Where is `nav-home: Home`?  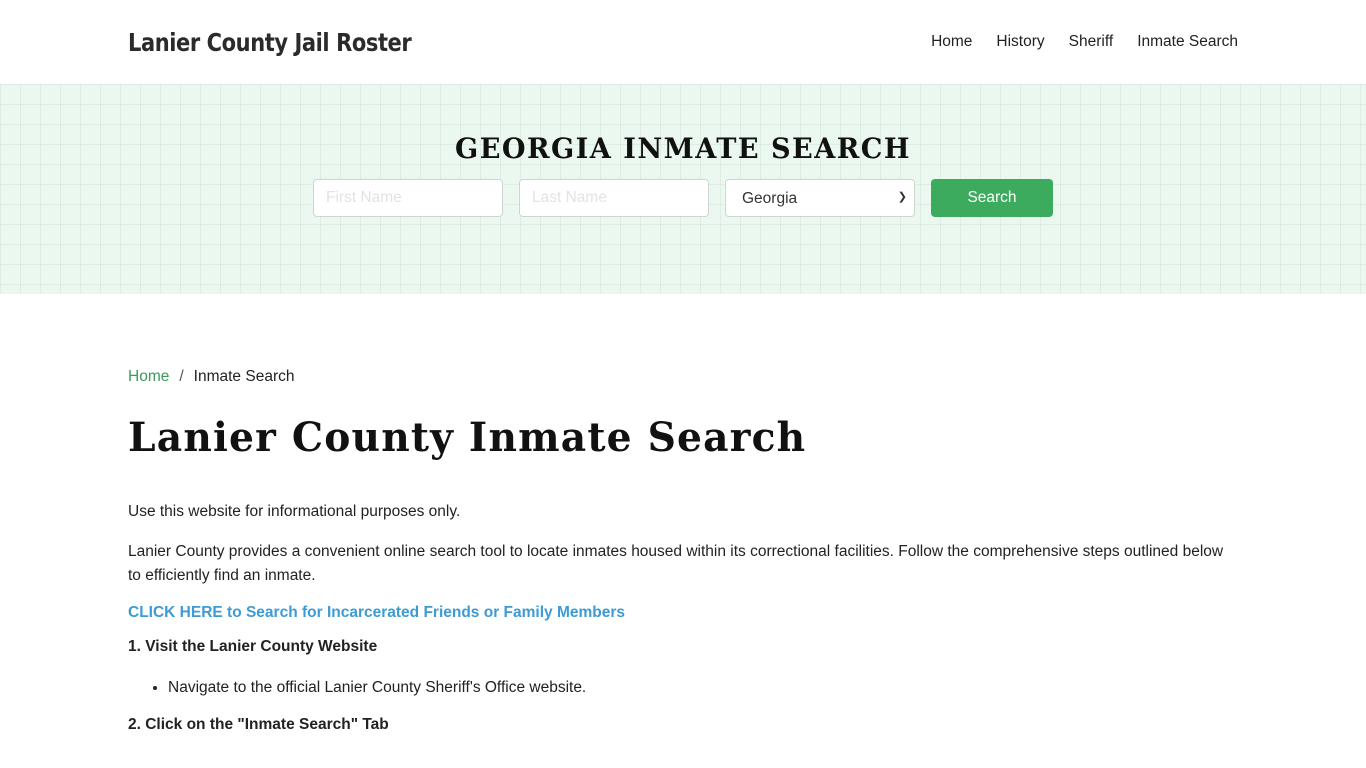
nav-home: Home is located at coordinates (951, 42).